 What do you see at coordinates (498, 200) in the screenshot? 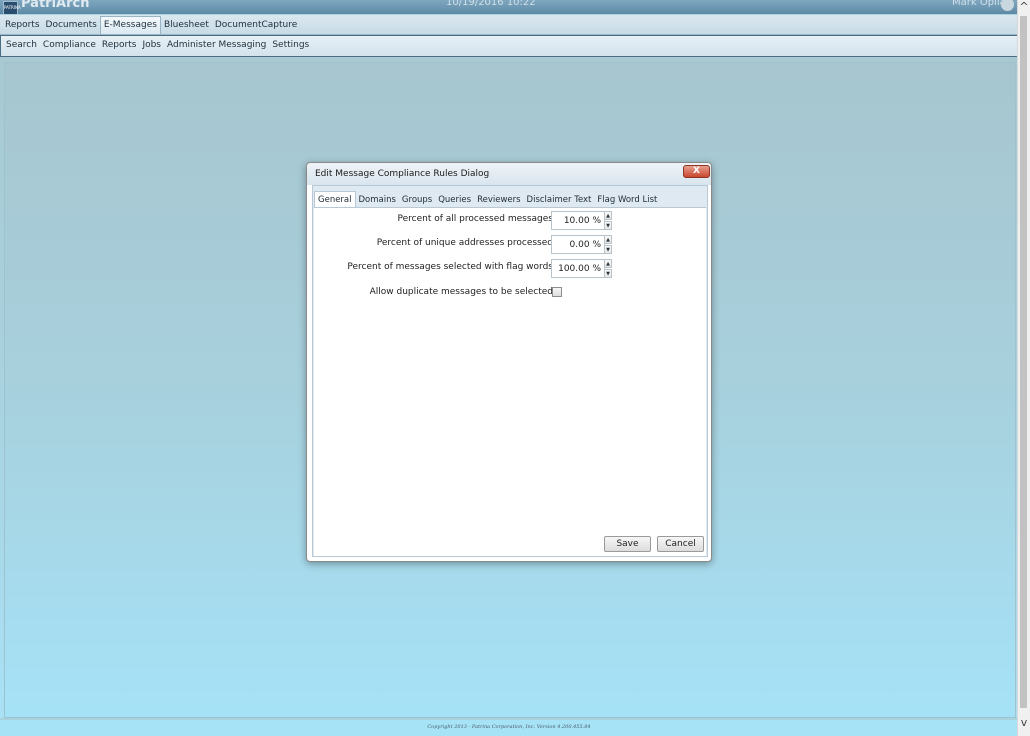
I see `tab-reviewers: Reviewers` at bounding box center [498, 200].